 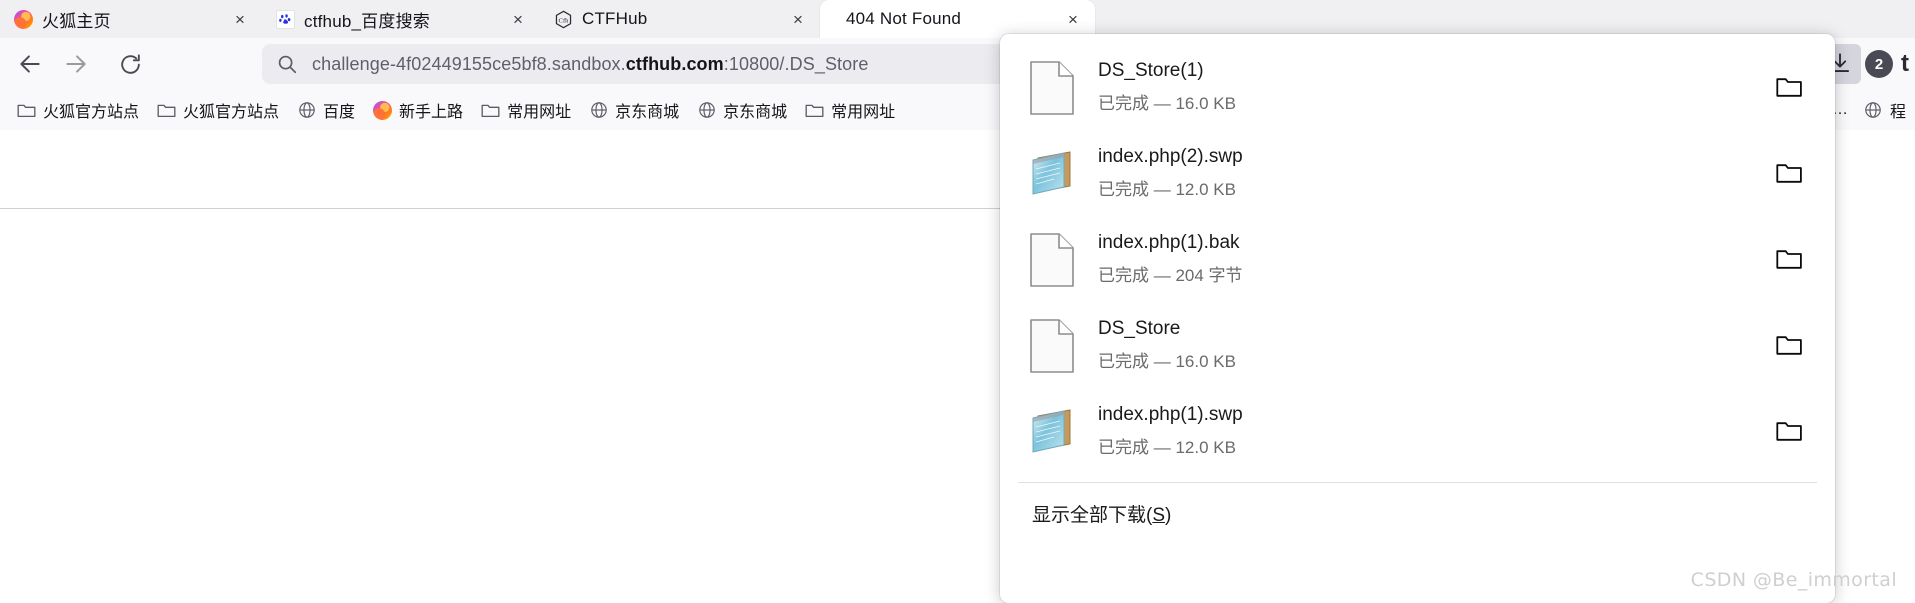 What do you see at coordinates (469, 63) in the screenshot?
I see `url-prefix: challenge-4f02449155ce5bf8.sandbox.` at bounding box center [469, 63].